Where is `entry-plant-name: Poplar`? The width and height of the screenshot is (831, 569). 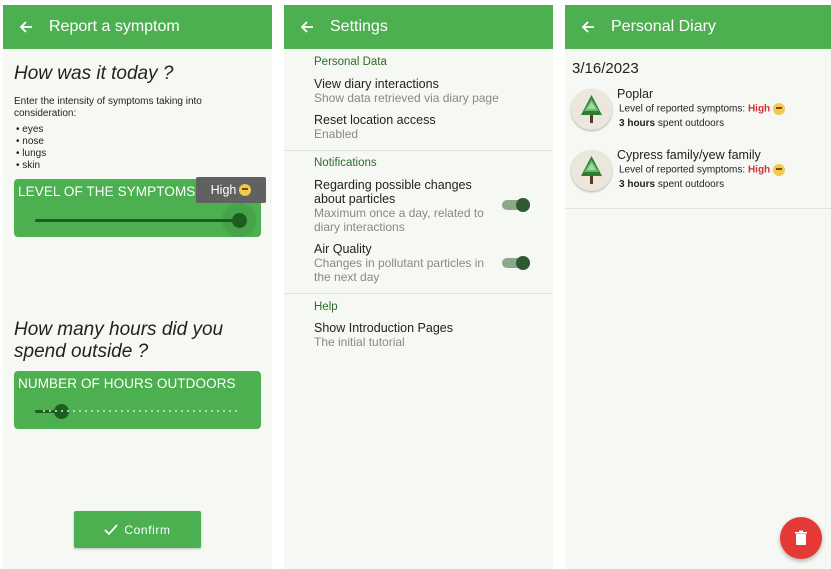 entry-plant-name: Poplar is located at coordinates (635, 94).